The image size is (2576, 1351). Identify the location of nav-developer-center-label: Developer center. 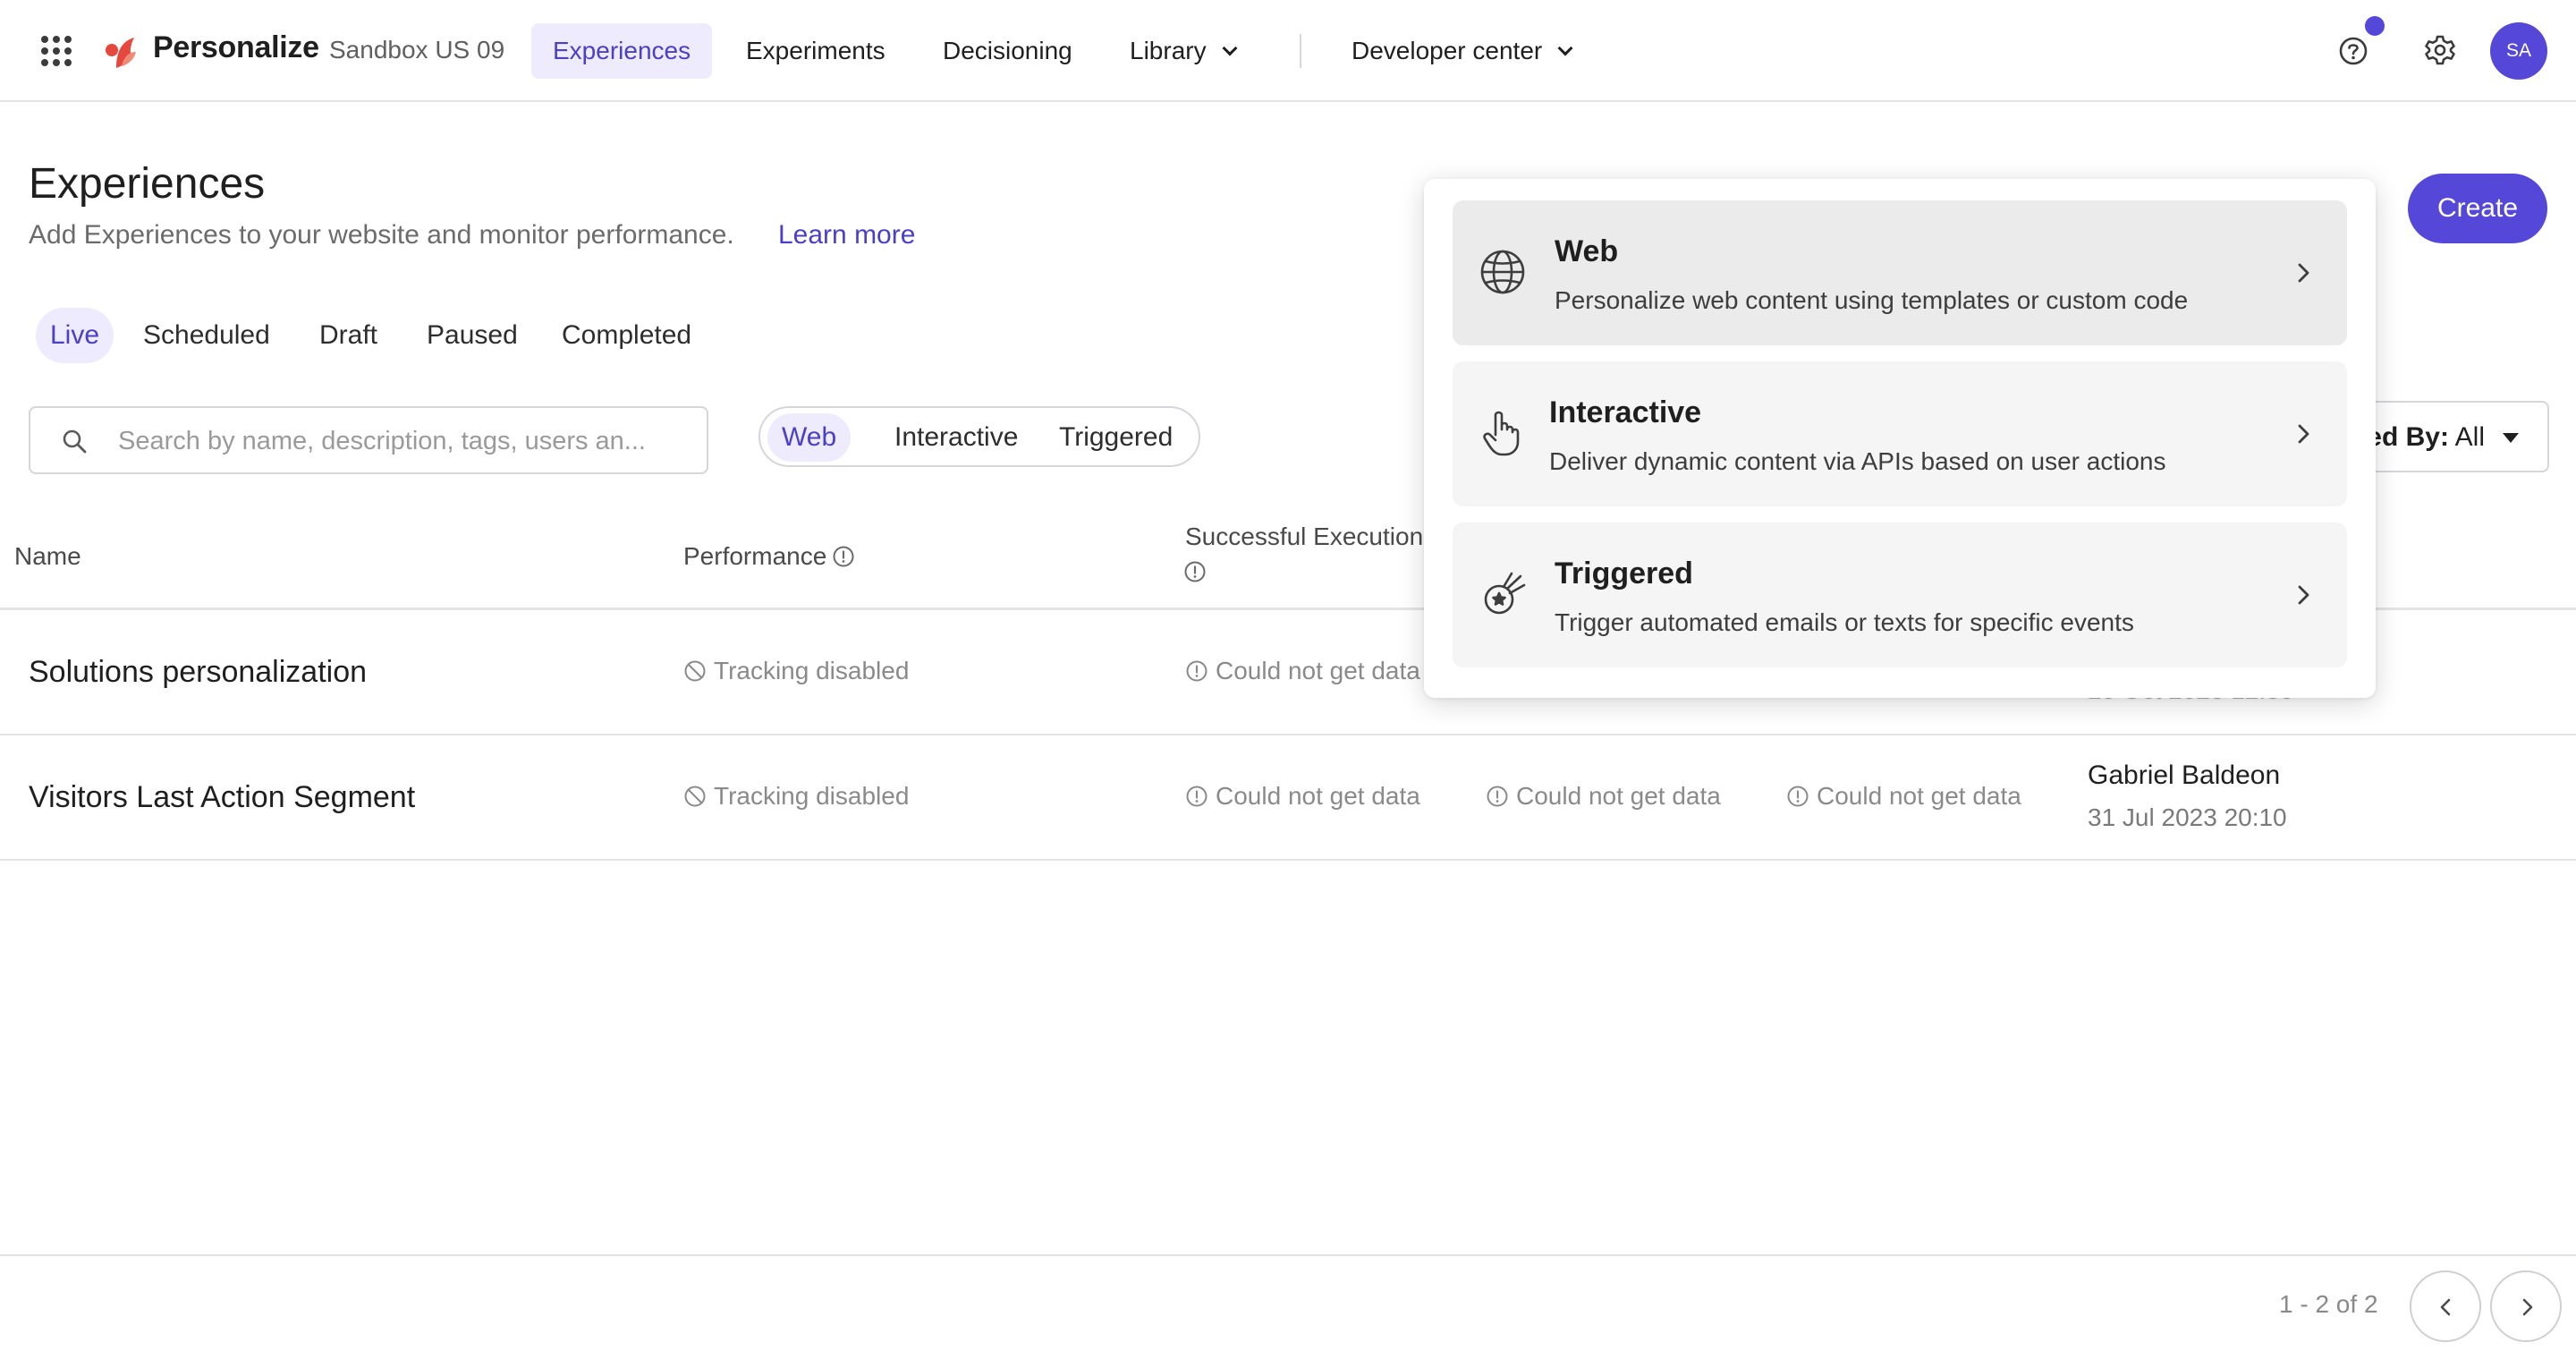
(1447, 51).